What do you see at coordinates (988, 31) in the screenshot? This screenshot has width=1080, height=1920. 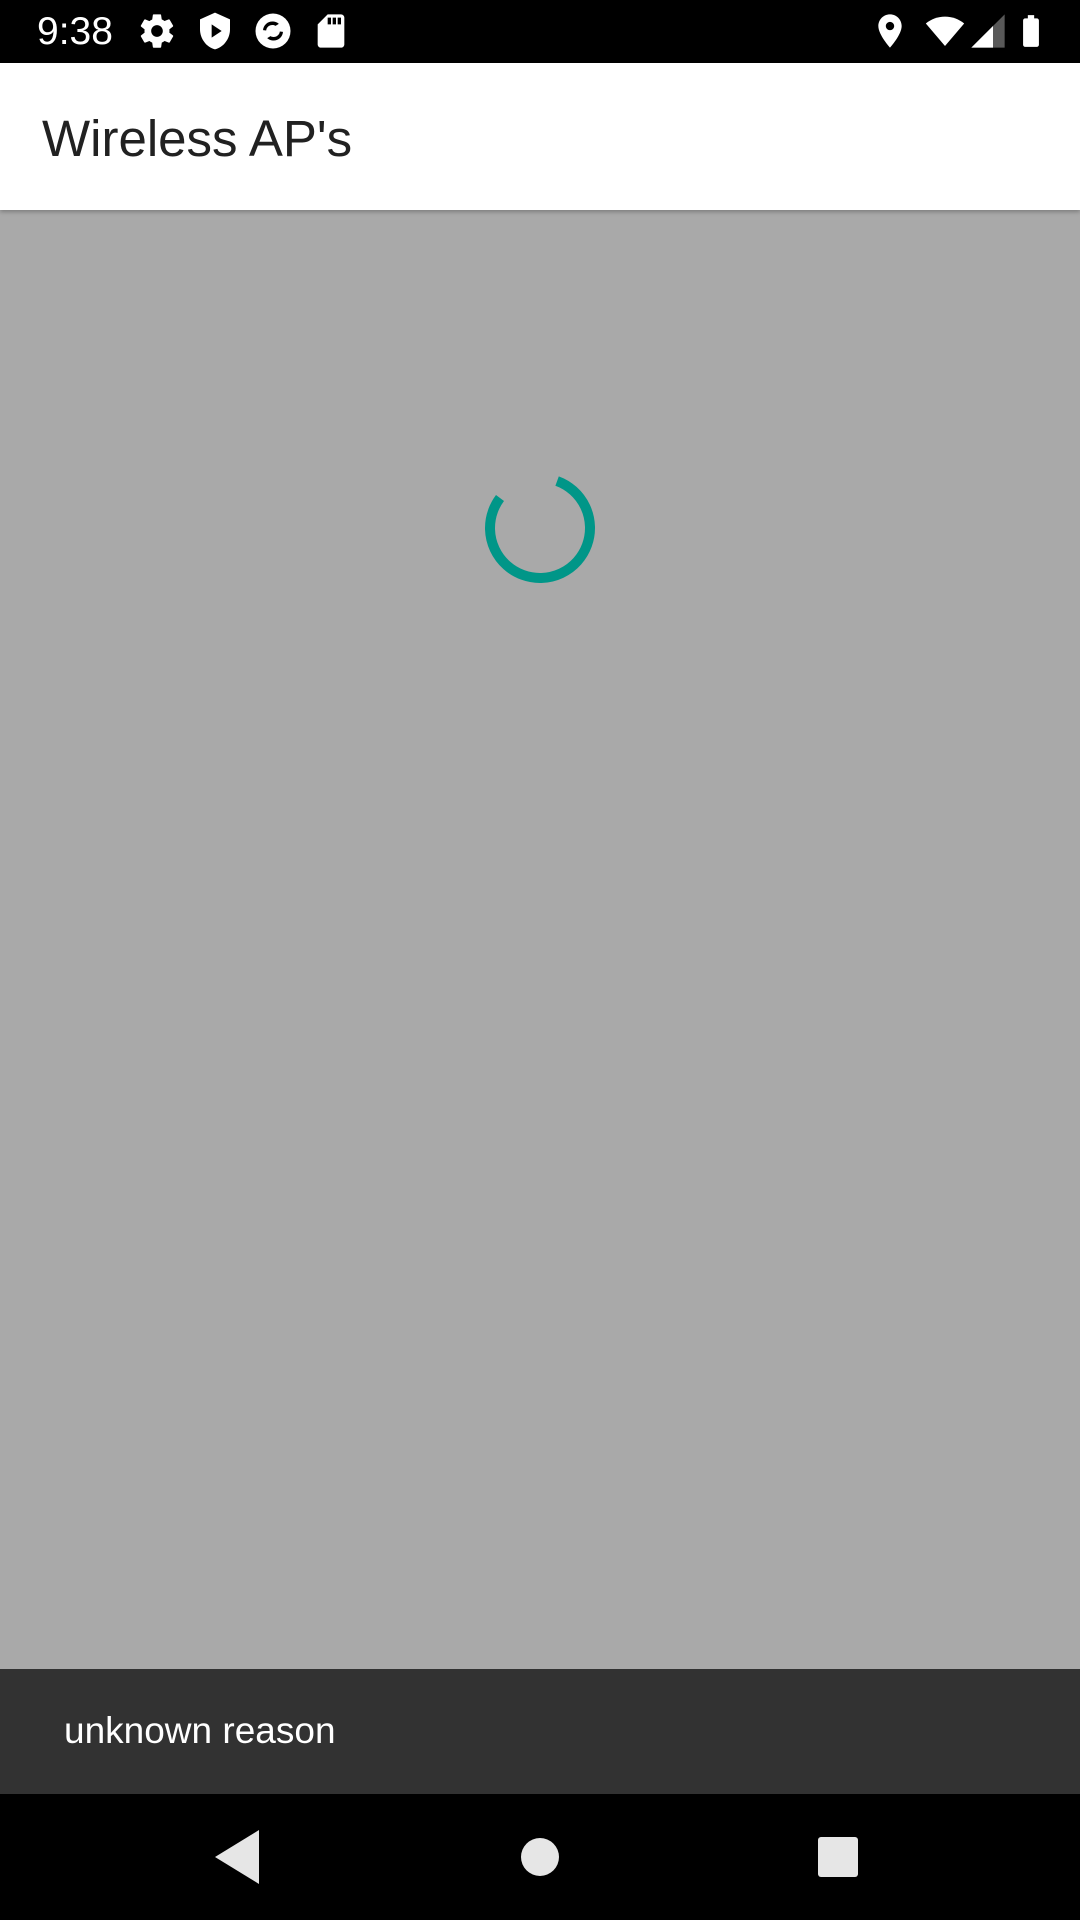 I see `cell-signal-icon` at bounding box center [988, 31].